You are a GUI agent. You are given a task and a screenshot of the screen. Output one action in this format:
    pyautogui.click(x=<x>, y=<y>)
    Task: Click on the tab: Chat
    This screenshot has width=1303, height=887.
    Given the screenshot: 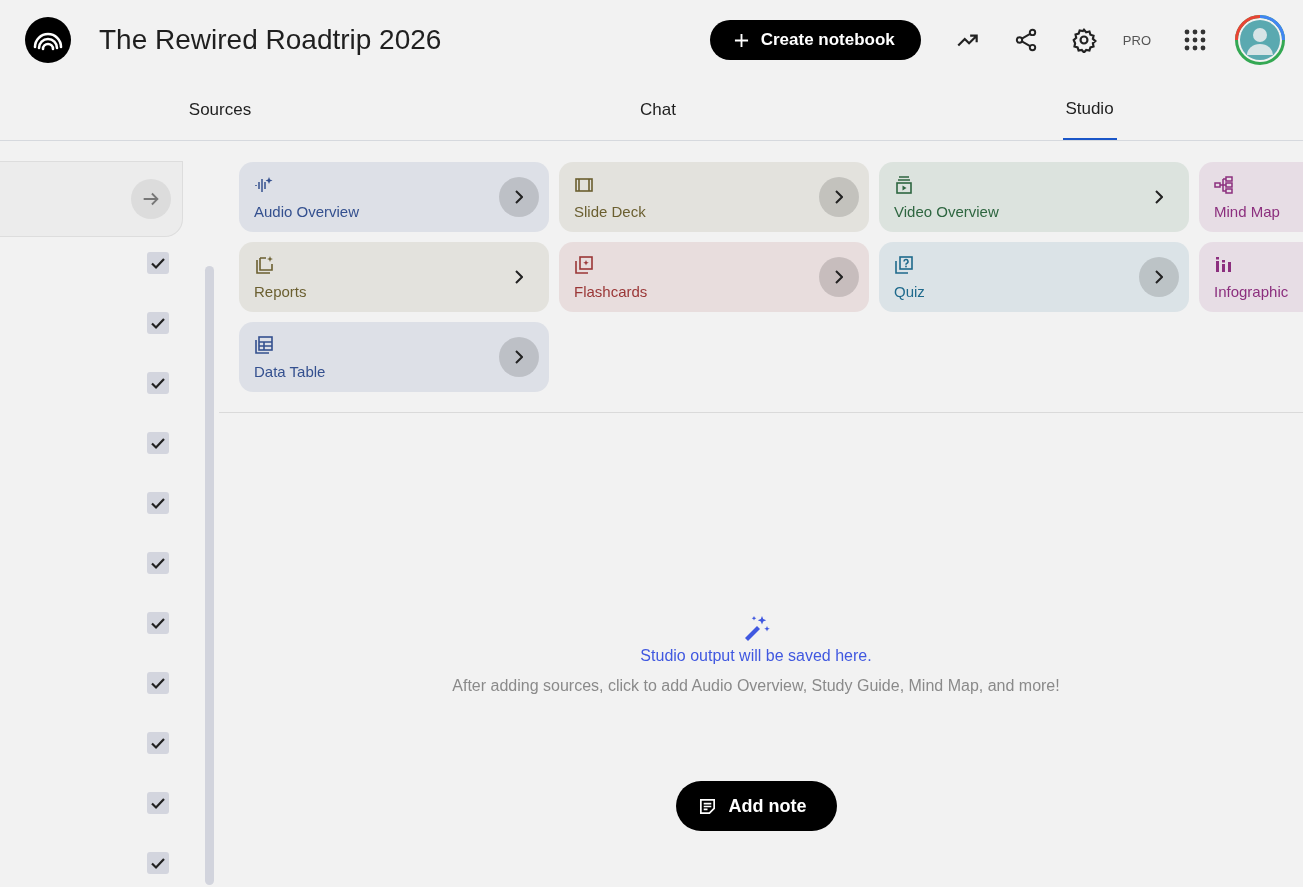 What is the action you would take?
    pyautogui.click(x=658, y=110)
    